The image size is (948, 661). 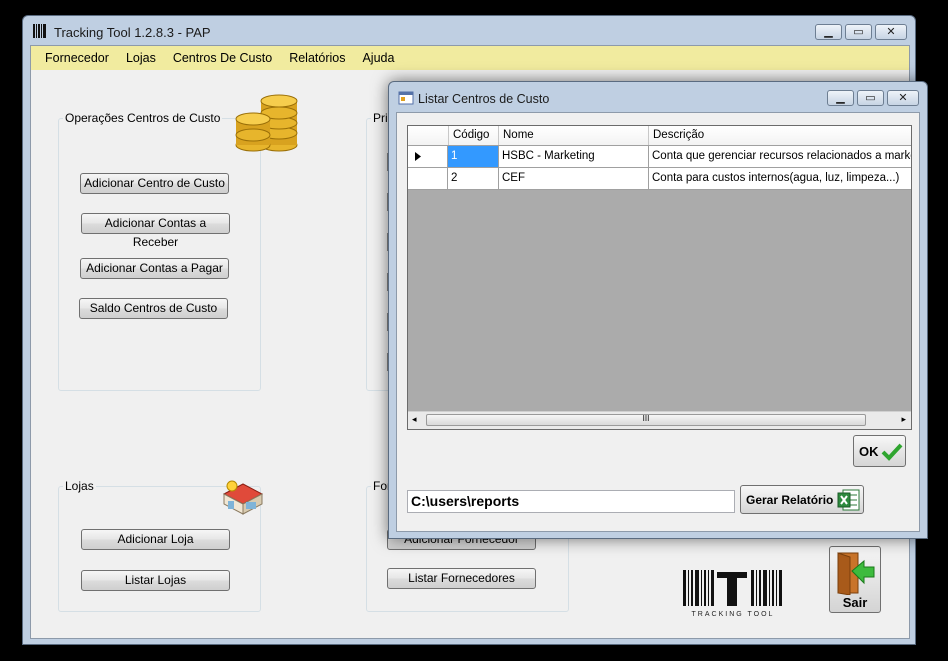 What do you see at coordinates (474, 135) in the screenshot?
I see `column-header-codigo: Código` at bounding box center [474, 135].